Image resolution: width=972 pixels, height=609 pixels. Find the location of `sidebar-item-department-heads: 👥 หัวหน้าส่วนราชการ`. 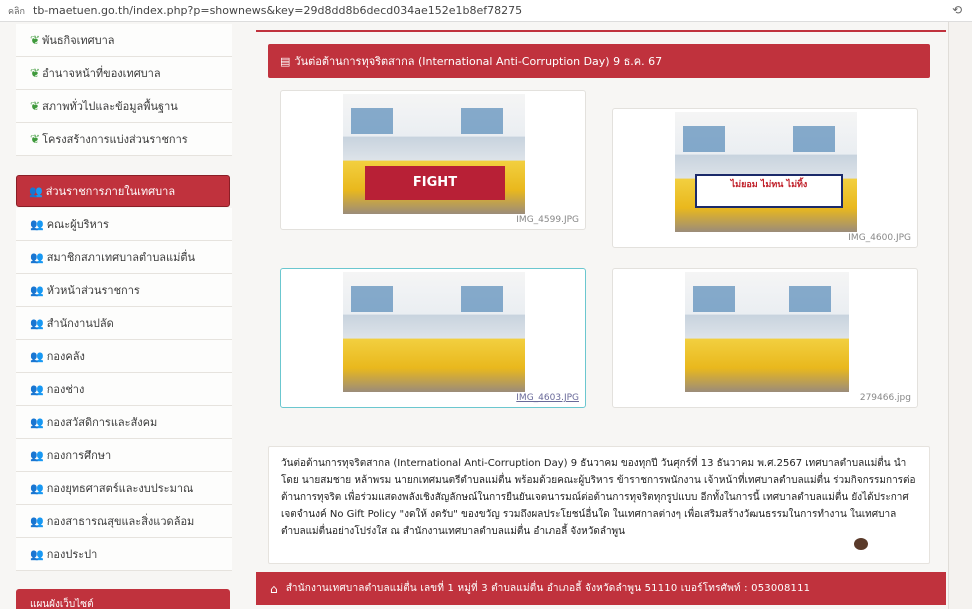

sidebar-item-department-heads: 👥 หัวหน้าส่วนราชการ is located at coordinates (124, 290).